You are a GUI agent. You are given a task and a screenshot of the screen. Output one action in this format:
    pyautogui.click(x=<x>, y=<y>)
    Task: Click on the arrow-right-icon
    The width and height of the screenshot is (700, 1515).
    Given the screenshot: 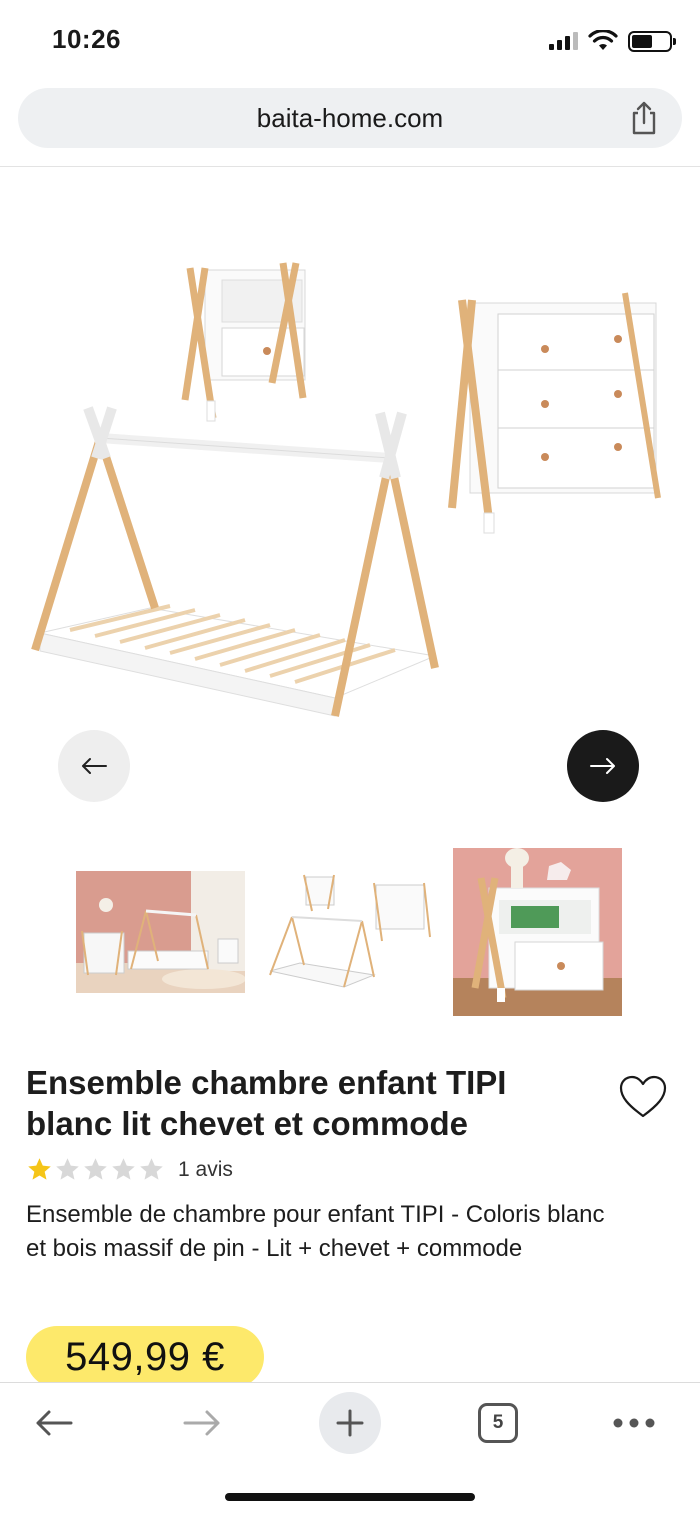 What is the action you would take?
    pyautogui.click(x=602, y=766)
    